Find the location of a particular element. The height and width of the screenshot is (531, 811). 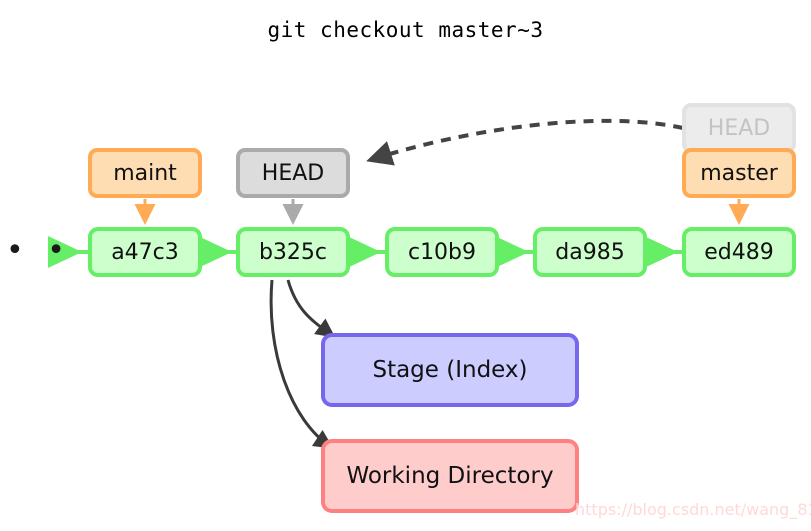

commit-label: c10b9 is located at coordinates (442, 252).